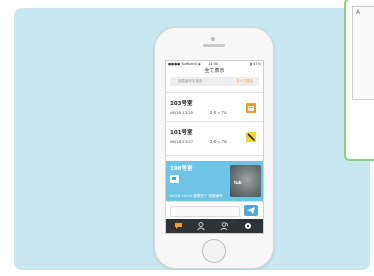 The image size is (374, 276). What do you see at coordinates (214, 108) in the screenshot?
I see `list-item: 103号室 06/18 13:25 スタッフA` at bounding box center [214, 108].